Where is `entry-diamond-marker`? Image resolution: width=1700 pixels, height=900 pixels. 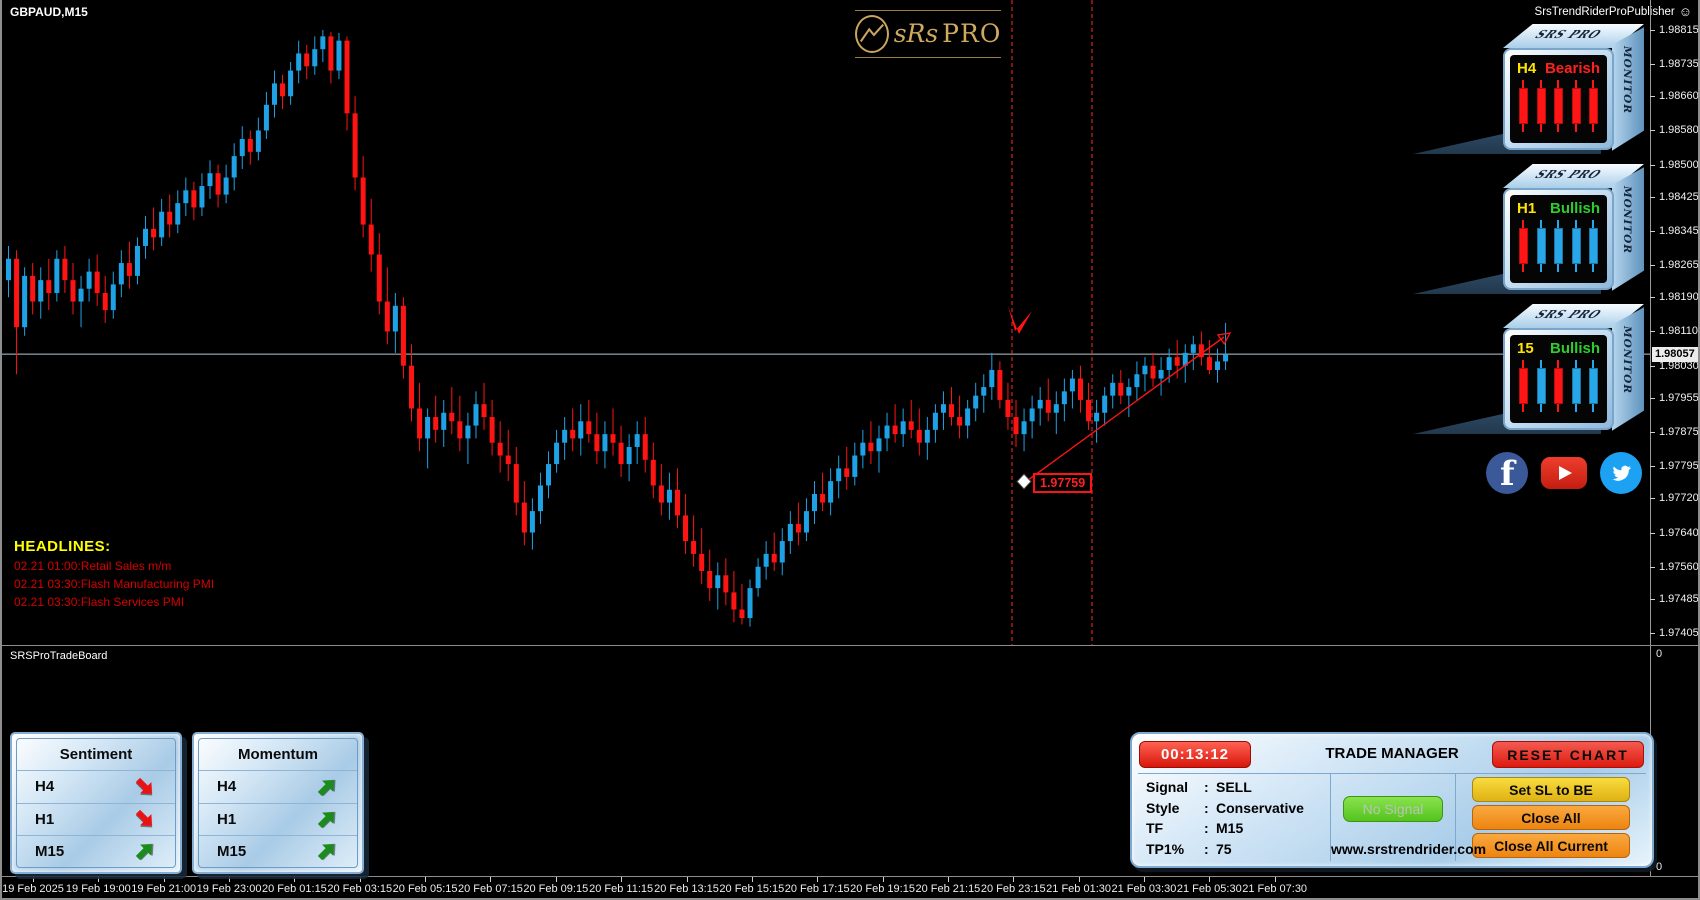
entry-diamond-marker is located at coordinates (1024, 481).